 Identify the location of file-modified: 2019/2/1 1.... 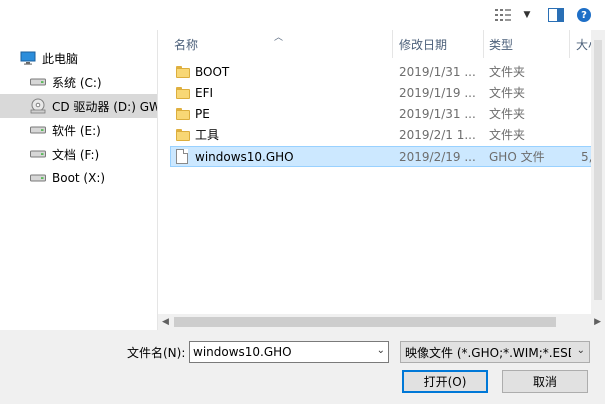
(437, 134).